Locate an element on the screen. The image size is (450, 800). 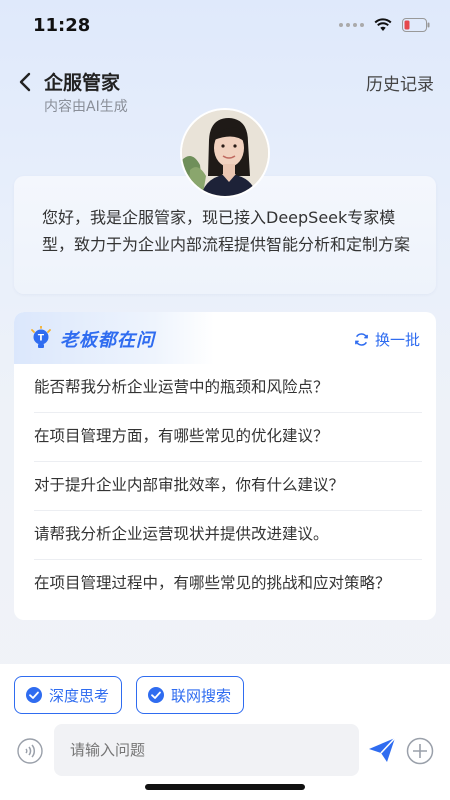
suggested-question: 能否帮我分析企业运营中的瓶颈和风险点？ is located at coordinates (228, 388).